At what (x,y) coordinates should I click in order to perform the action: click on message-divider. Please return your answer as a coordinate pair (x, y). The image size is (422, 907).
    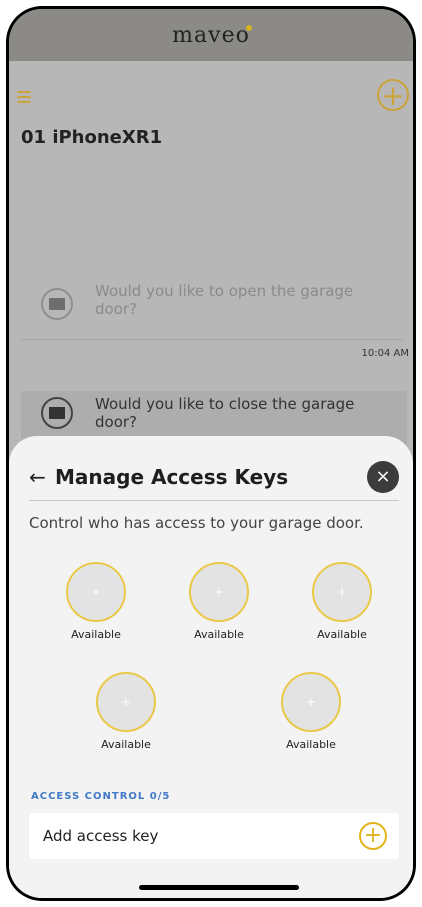
    Looking at the image, I should click on (212, 339).